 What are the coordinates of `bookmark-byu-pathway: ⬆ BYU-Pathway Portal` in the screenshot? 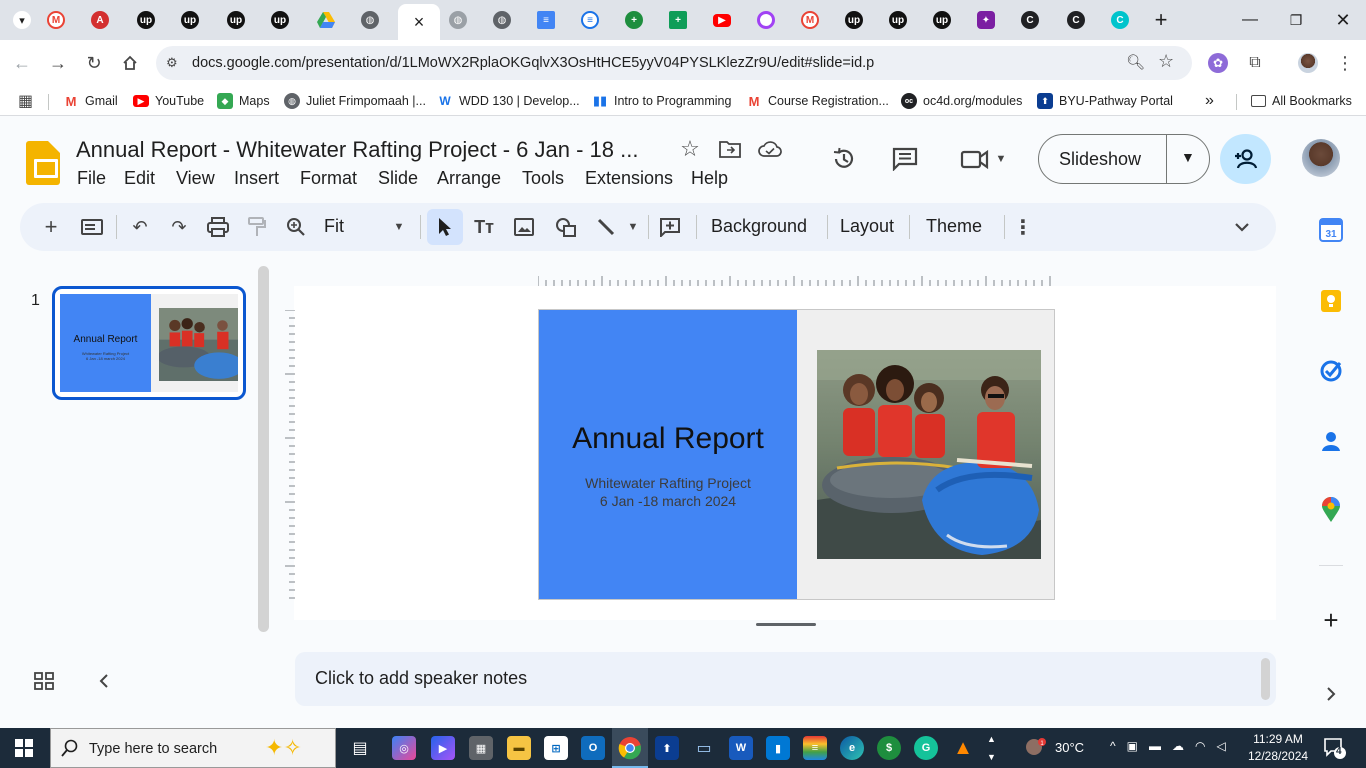 It's located at (1105, 101).